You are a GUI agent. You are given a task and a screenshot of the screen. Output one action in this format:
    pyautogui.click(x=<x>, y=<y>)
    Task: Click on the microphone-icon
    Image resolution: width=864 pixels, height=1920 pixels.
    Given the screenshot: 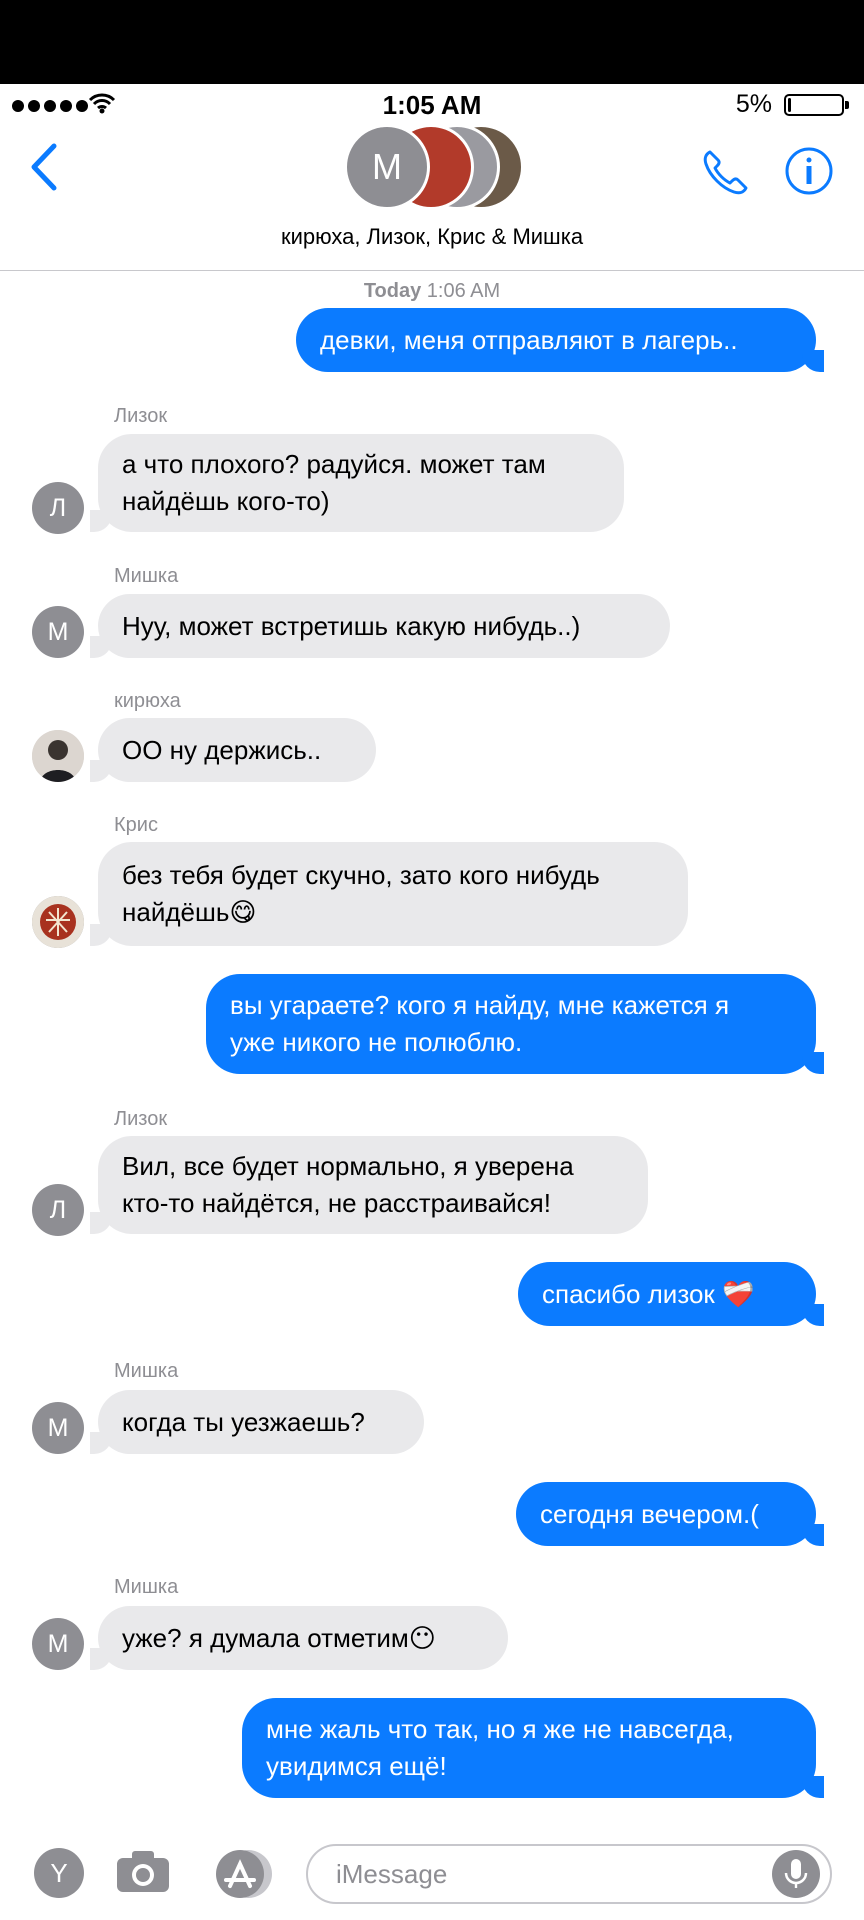 What is the action you would take?
    pyautogui.click(x=796, y=1874)
    